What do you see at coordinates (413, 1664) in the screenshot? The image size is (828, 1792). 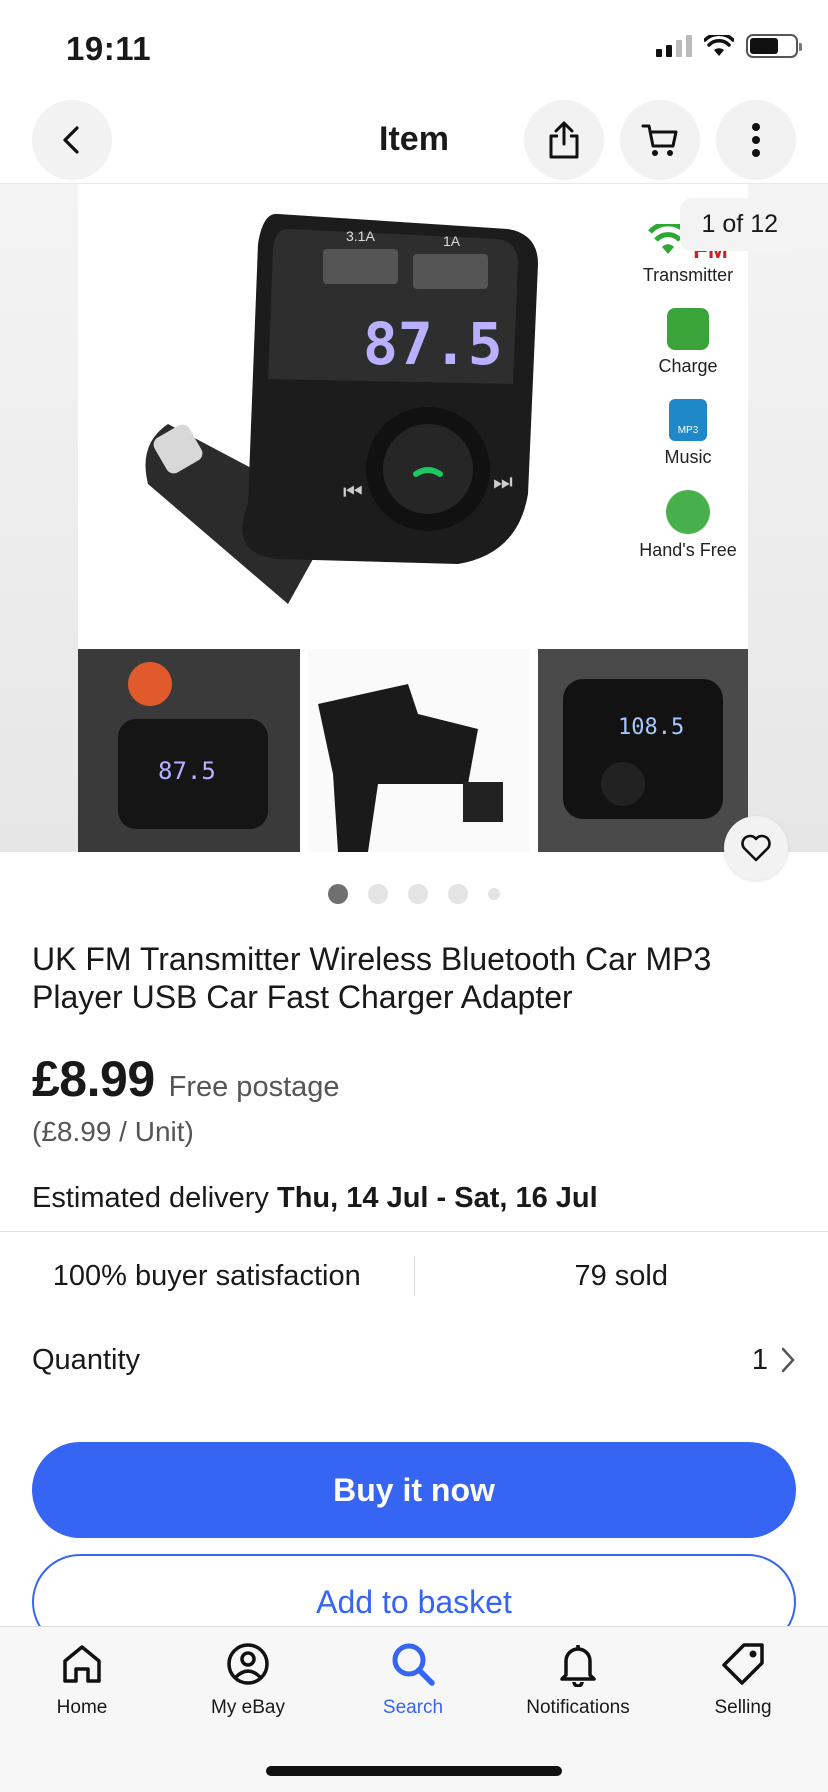 I see `search-icon` at bounding box center [413, 1664].